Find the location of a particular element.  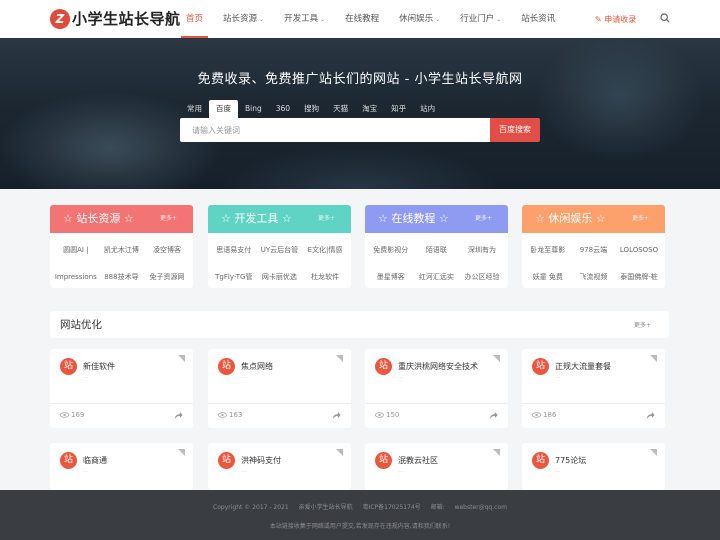

category-link: 办公区经验 is located at coordinates (482, 276).